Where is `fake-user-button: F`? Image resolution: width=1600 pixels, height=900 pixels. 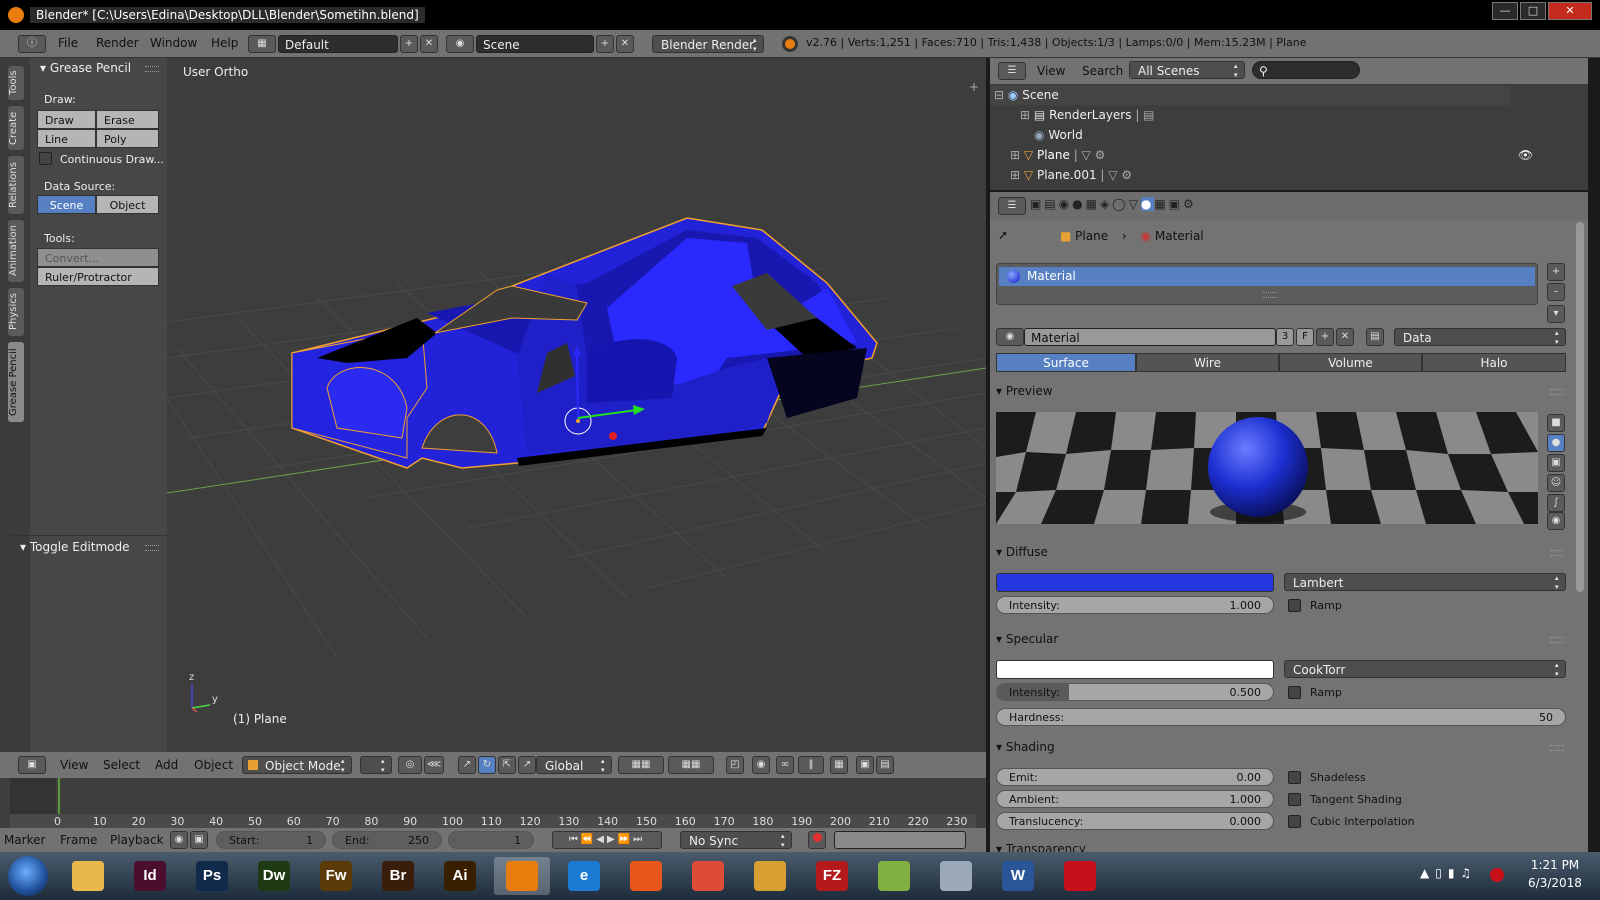
fake-user-button: F is located at coordinates (1305, 337).